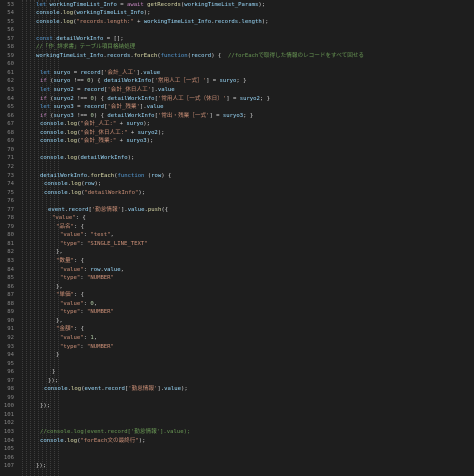 This screenshot has height=476, width=474. I want to click on code-line: 87 "単価": {, so click(237, 295).